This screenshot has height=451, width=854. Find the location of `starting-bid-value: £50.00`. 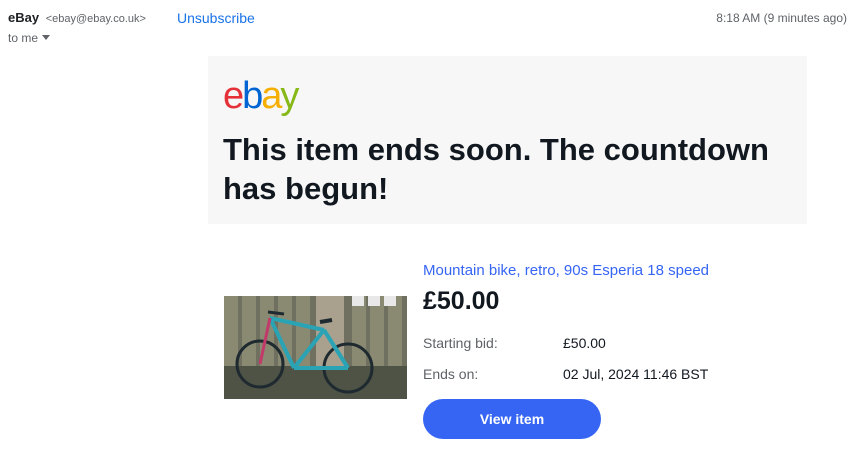

starting-bid-value: £50.00 is located at coordinates (584, 343).